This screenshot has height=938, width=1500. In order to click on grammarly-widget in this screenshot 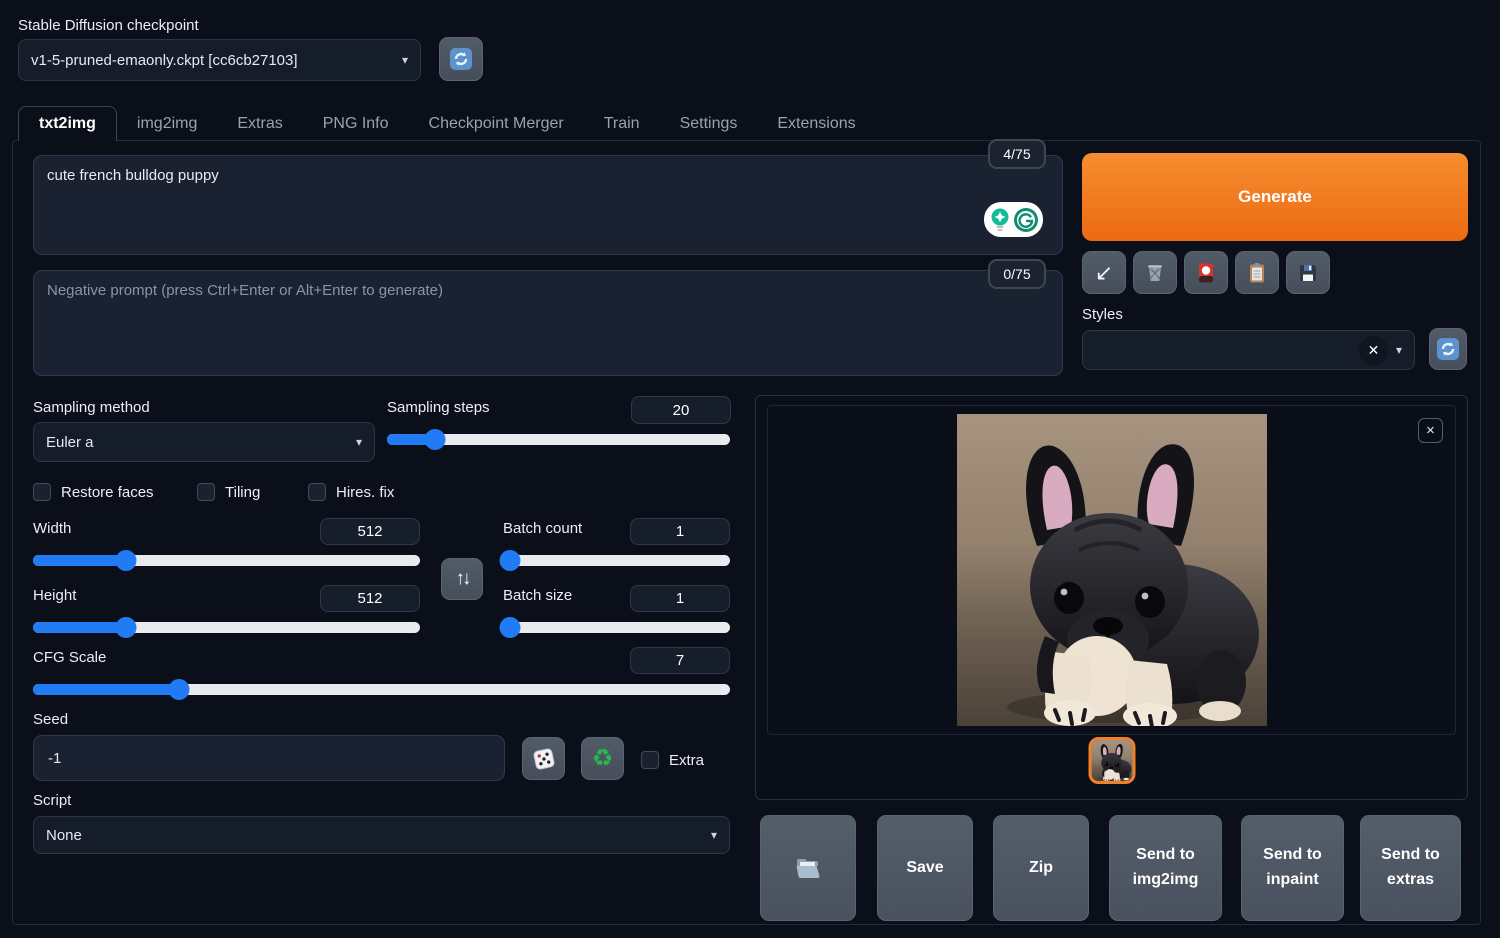, I will do `click(1013, 219)`.